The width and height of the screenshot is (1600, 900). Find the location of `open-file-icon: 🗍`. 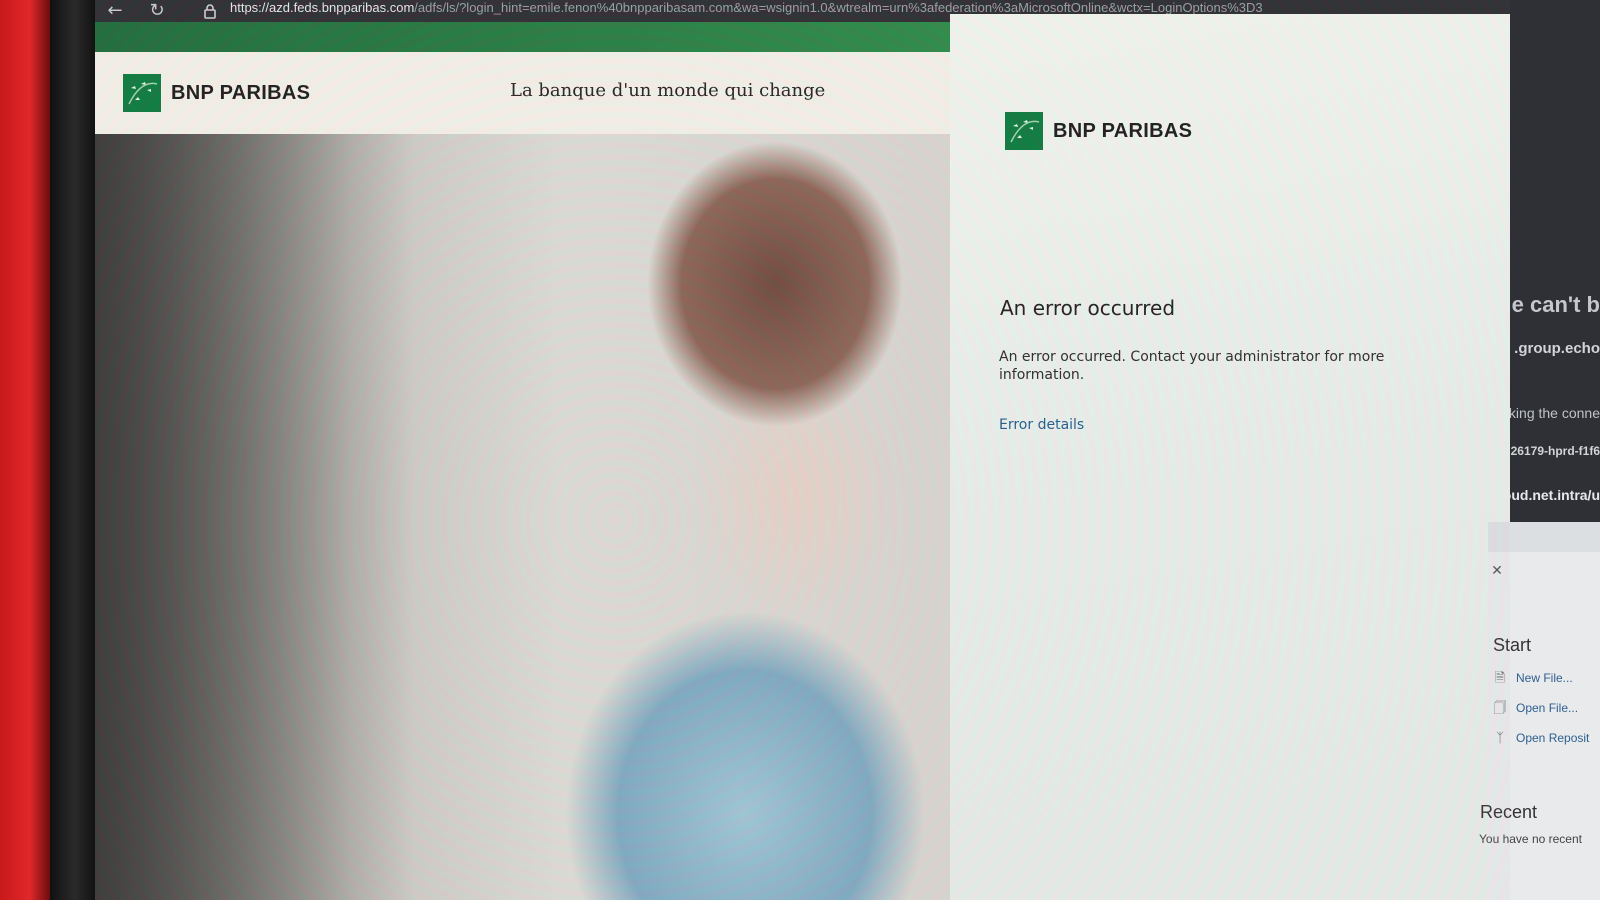

open-file-icon: 🗍 is located at coordinates (1500, 707).